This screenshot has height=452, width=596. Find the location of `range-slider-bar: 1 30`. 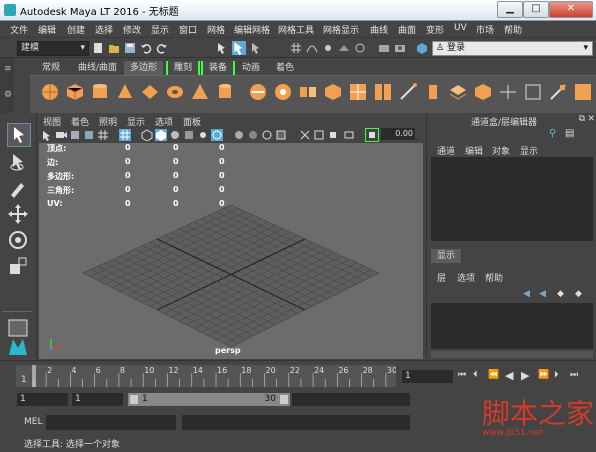

range-slider-bar: 1 30 is located at coordinates (209, 399).